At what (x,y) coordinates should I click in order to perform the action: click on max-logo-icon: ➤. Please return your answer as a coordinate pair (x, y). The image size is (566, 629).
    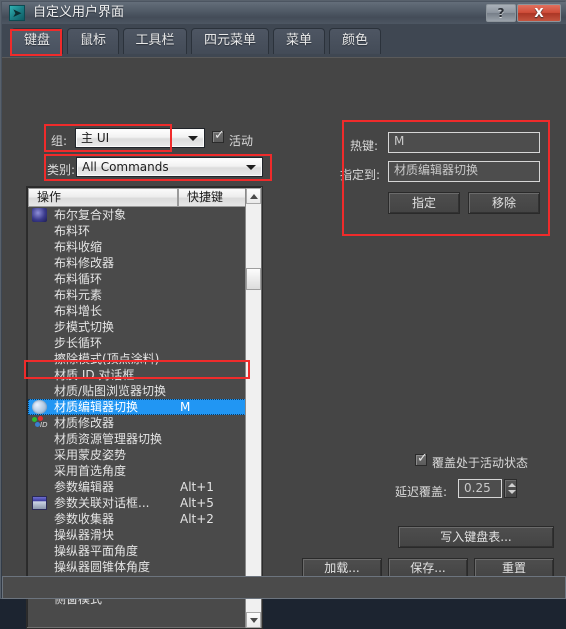
    Looking at the image, I should click on (17, 13).